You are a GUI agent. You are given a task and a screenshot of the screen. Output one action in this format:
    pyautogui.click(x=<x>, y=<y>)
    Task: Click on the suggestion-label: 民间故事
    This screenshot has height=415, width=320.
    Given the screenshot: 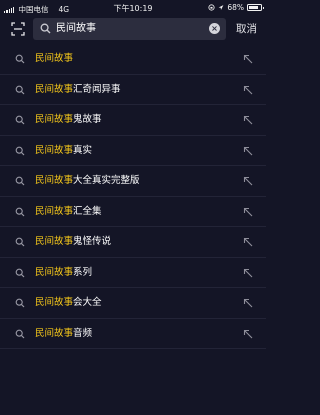 What is the action you would take?
    pyautogui.click(x=54, y=59)
    